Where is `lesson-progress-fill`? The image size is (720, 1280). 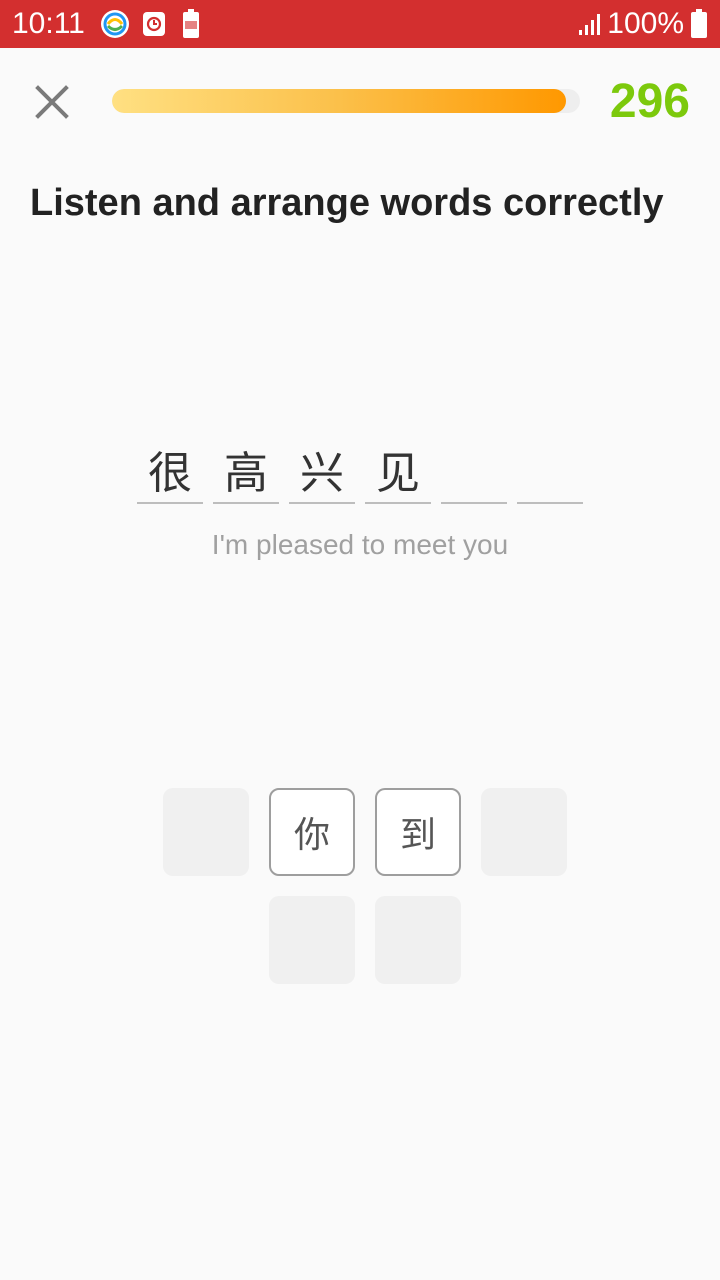 lesson-progress-fill is located at coordinates (339, 101).